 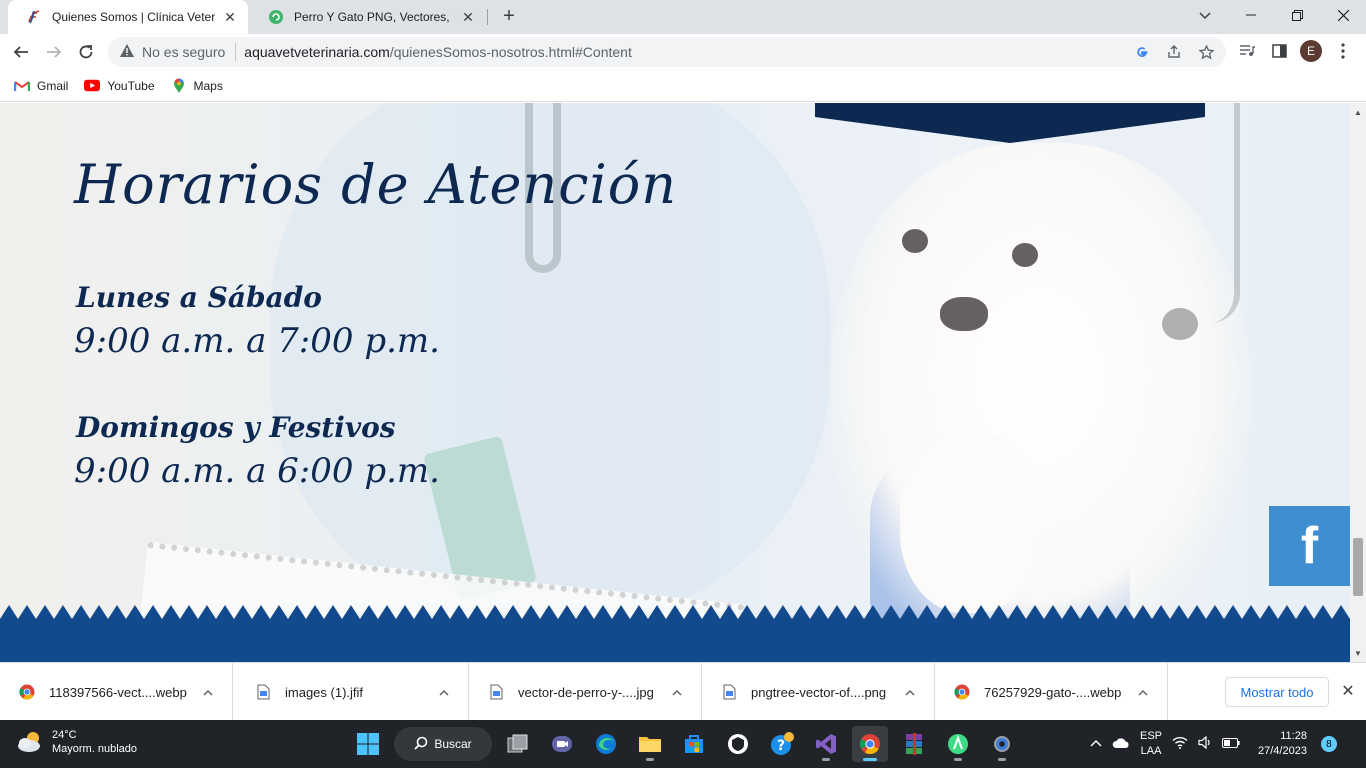 What do you see at coordinates (1206, 52) in the screenshot?
I see `bookmark-star-icon` at bounding box center [1206, 52].